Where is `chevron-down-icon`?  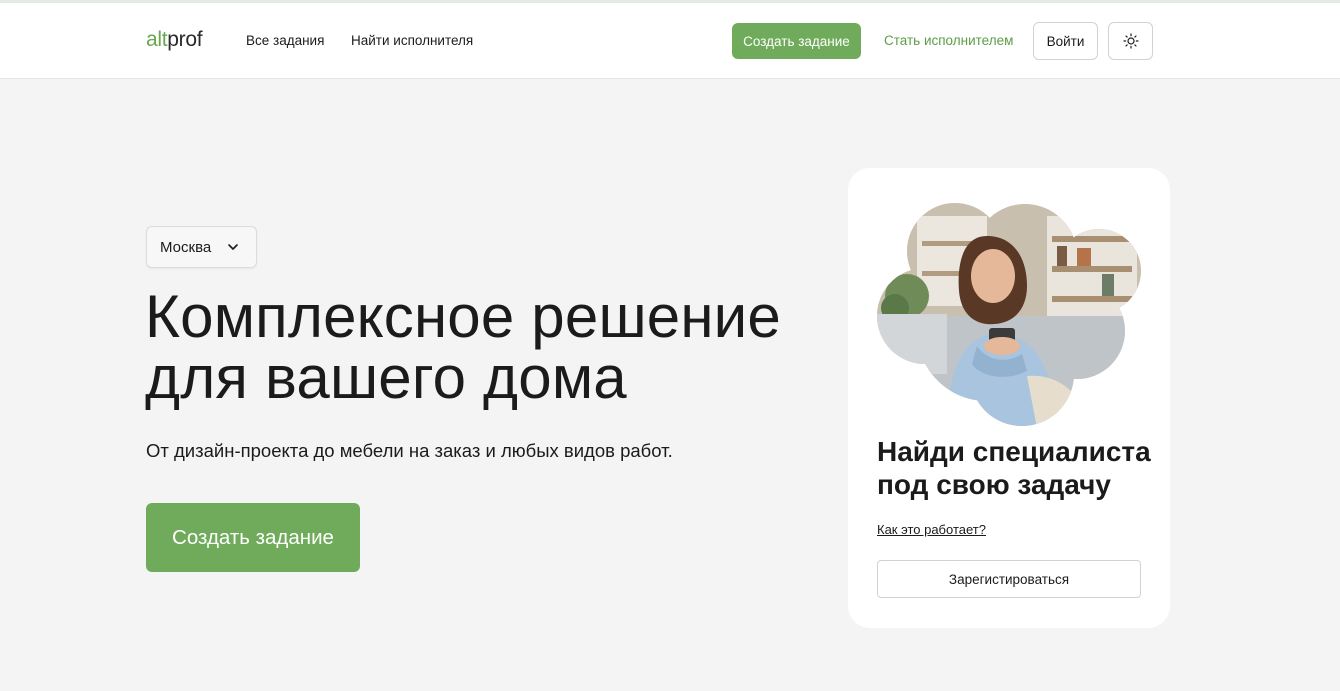 chevron-down-icon is located at coordinates (233, 247).